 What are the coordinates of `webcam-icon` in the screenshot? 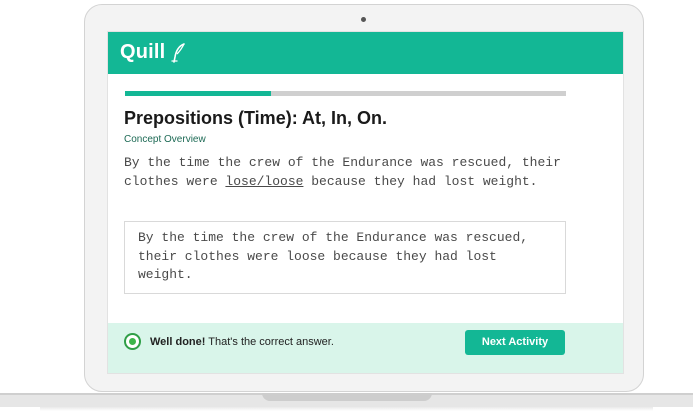 It's located at (363, 19).